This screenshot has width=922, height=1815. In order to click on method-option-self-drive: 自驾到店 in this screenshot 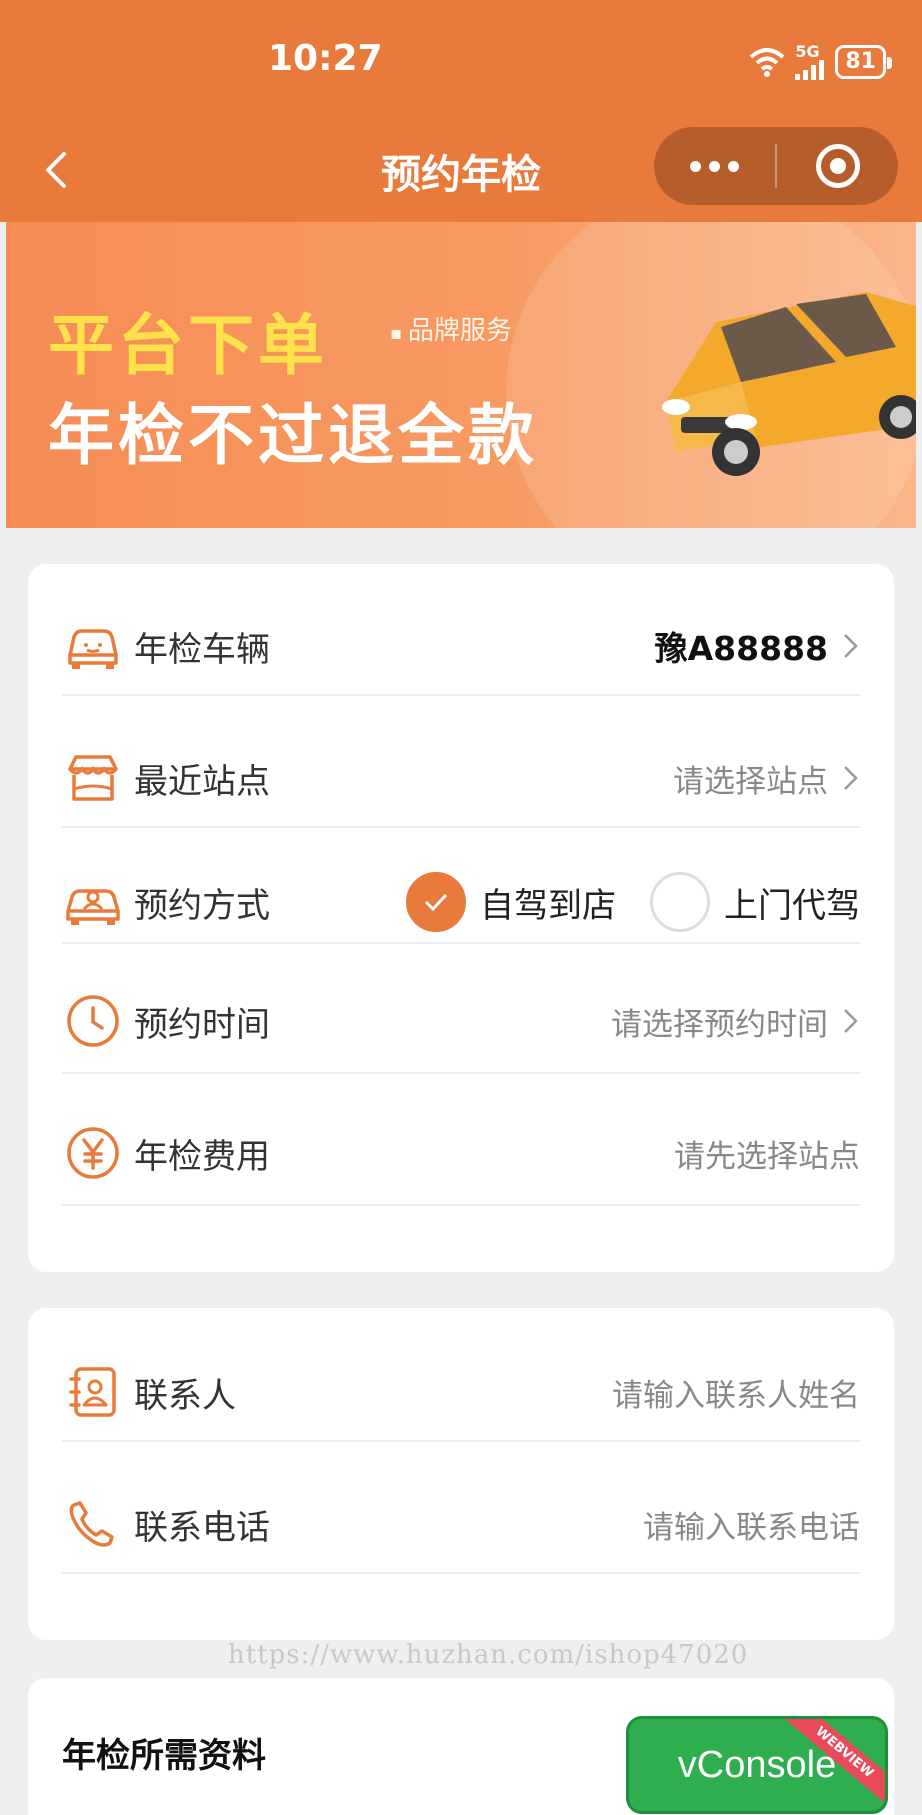, I will do `click(511, 902)`.